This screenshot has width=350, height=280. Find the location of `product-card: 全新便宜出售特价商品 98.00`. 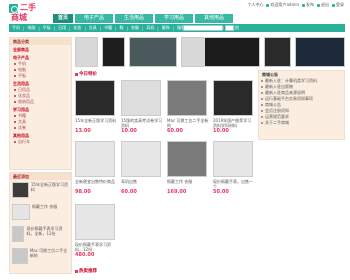

product-card: 全新便宜出售特价商品 98.00 is located at coordinates (96, 168).